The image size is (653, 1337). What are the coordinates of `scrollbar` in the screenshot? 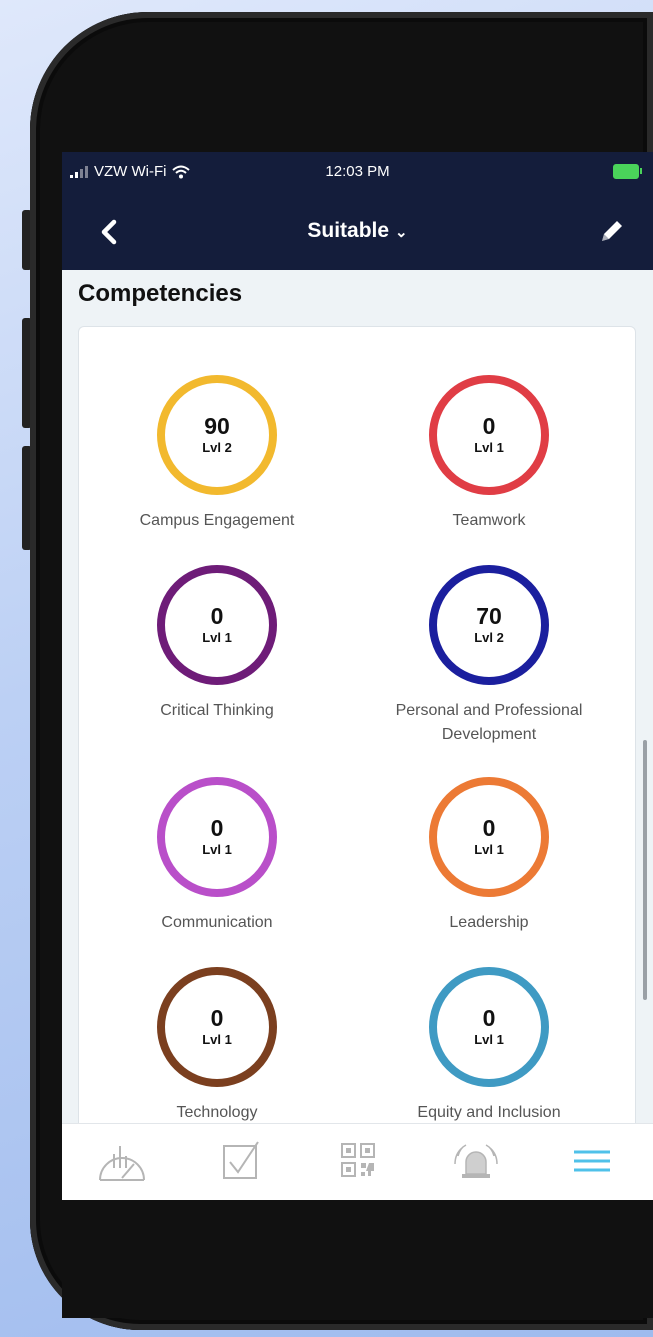 It's located at (645, 870).